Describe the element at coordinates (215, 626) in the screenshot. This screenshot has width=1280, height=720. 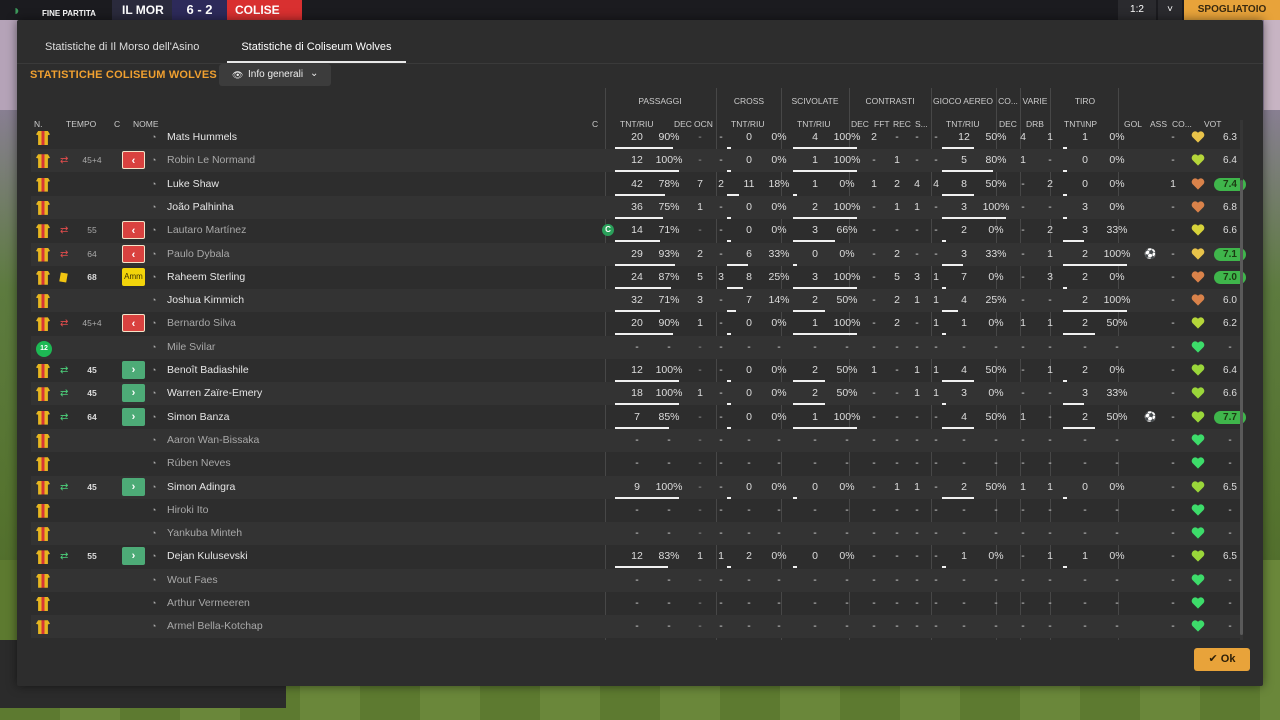
I see `player-name: Armel Bella-Kotchap` at that location.